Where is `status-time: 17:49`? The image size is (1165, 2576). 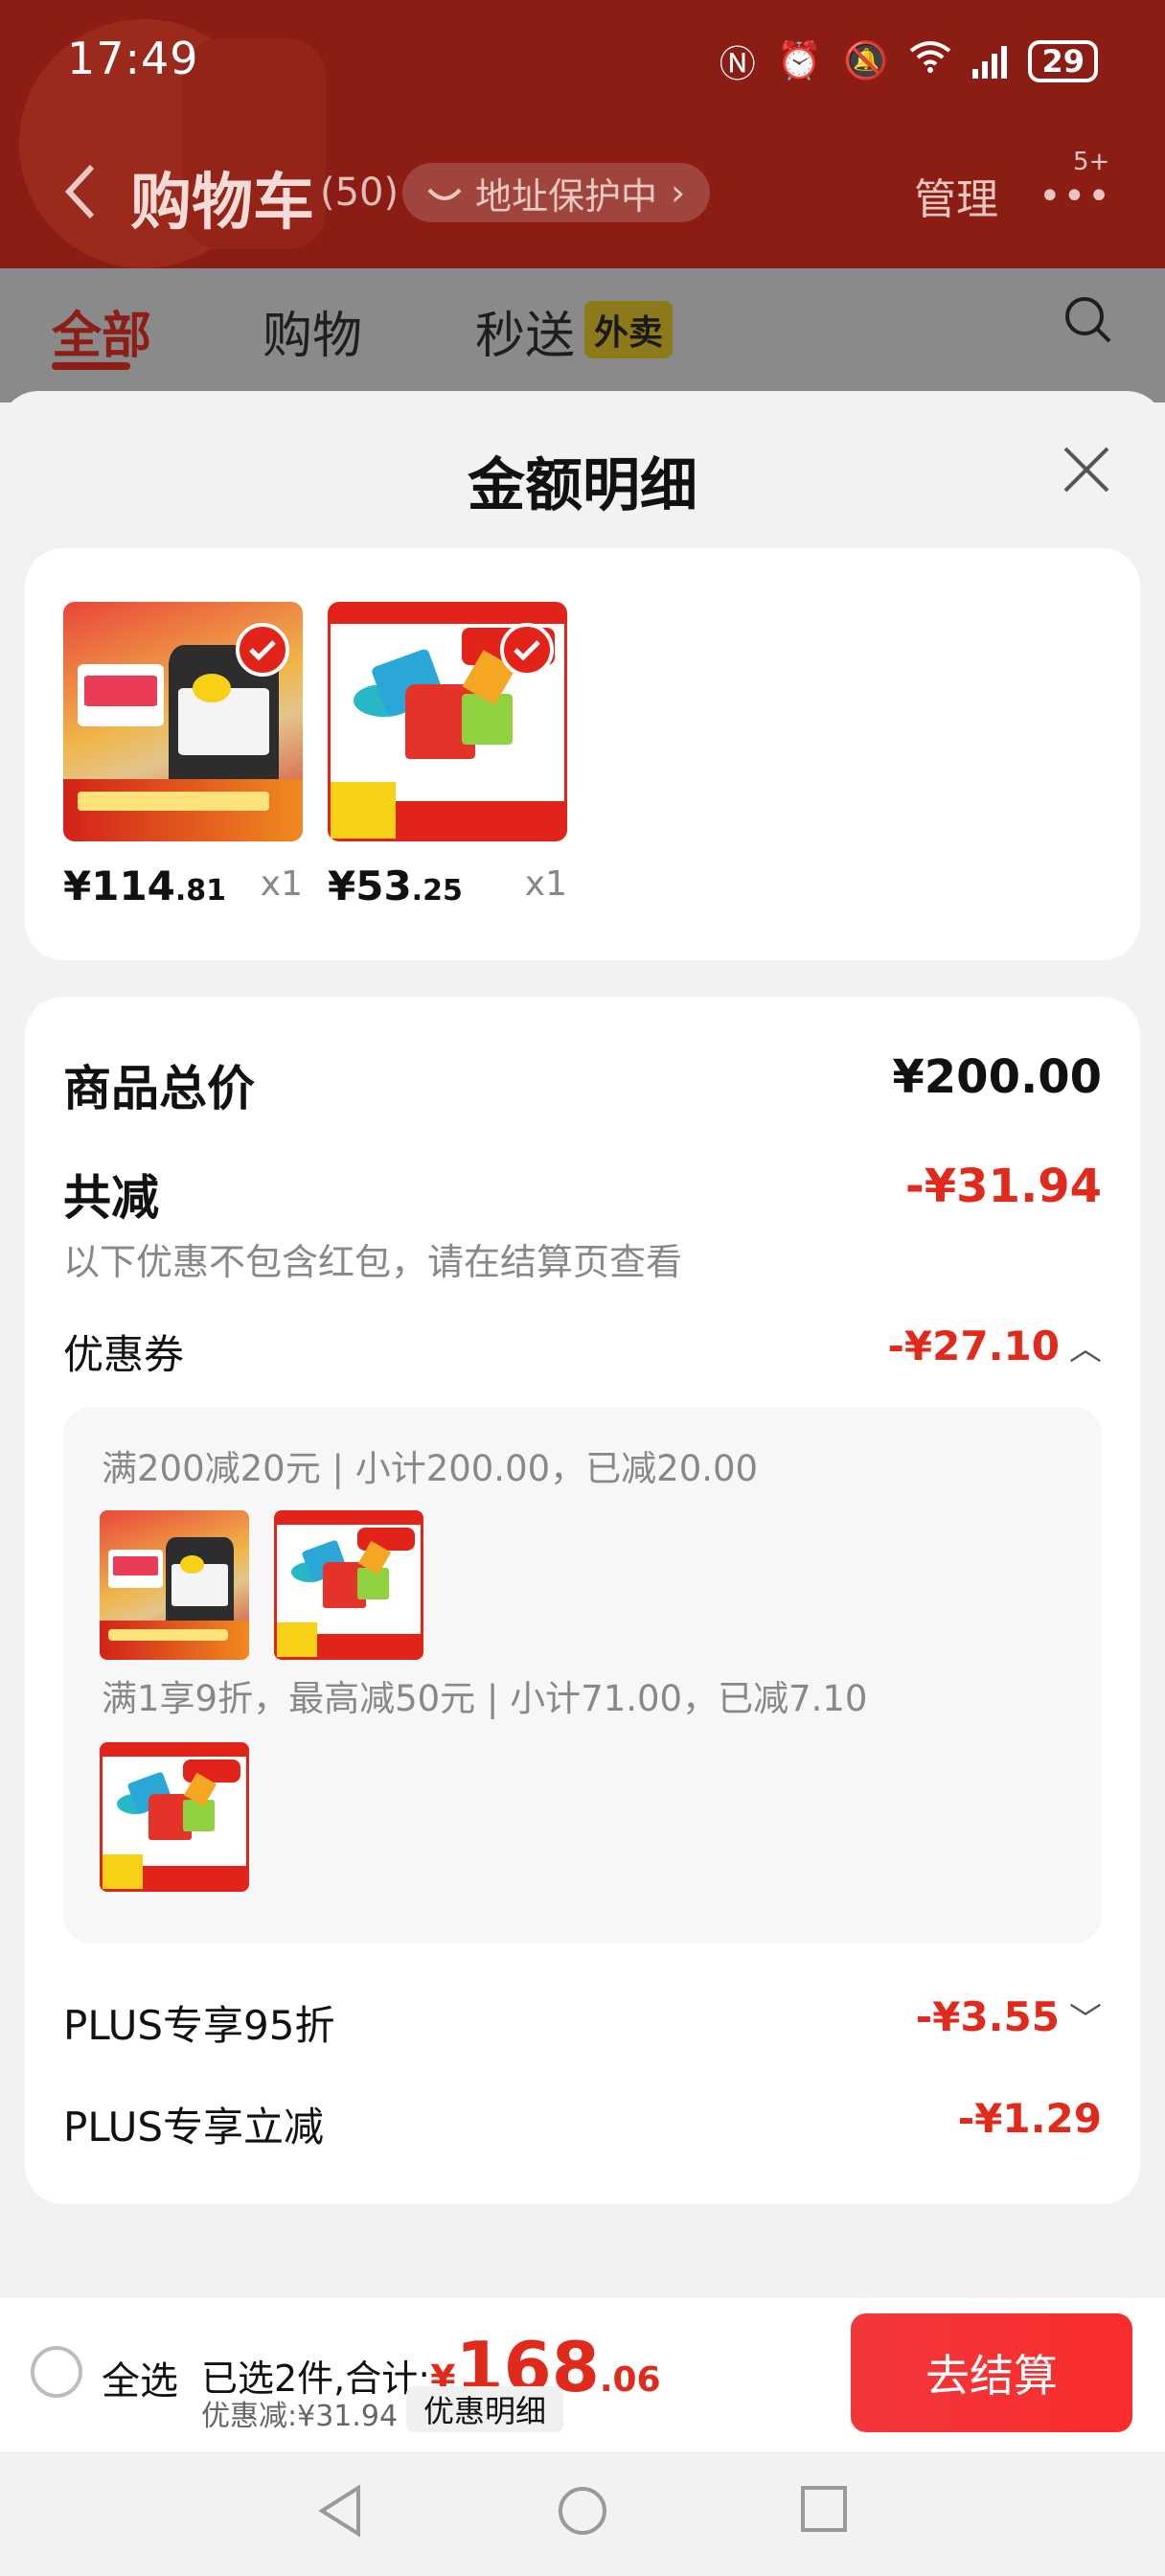 status-time: 17:49 is located at coordinates (133, 58).